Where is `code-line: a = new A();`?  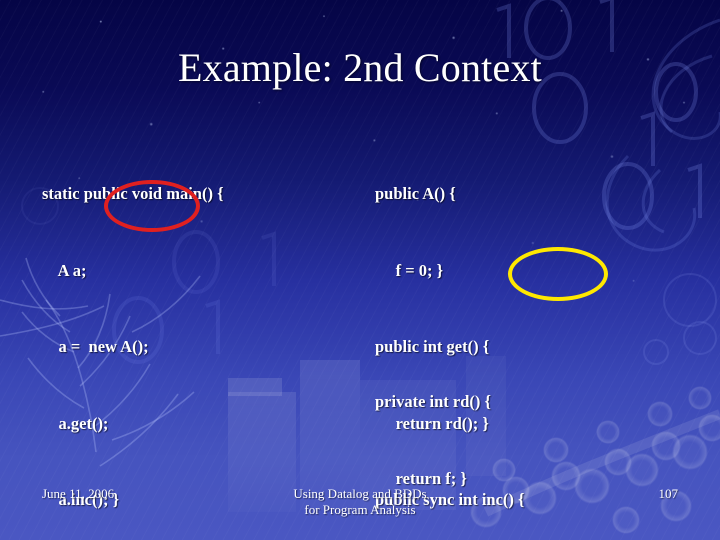
code-line: a = new A(); is located at coordinates (95, 346).